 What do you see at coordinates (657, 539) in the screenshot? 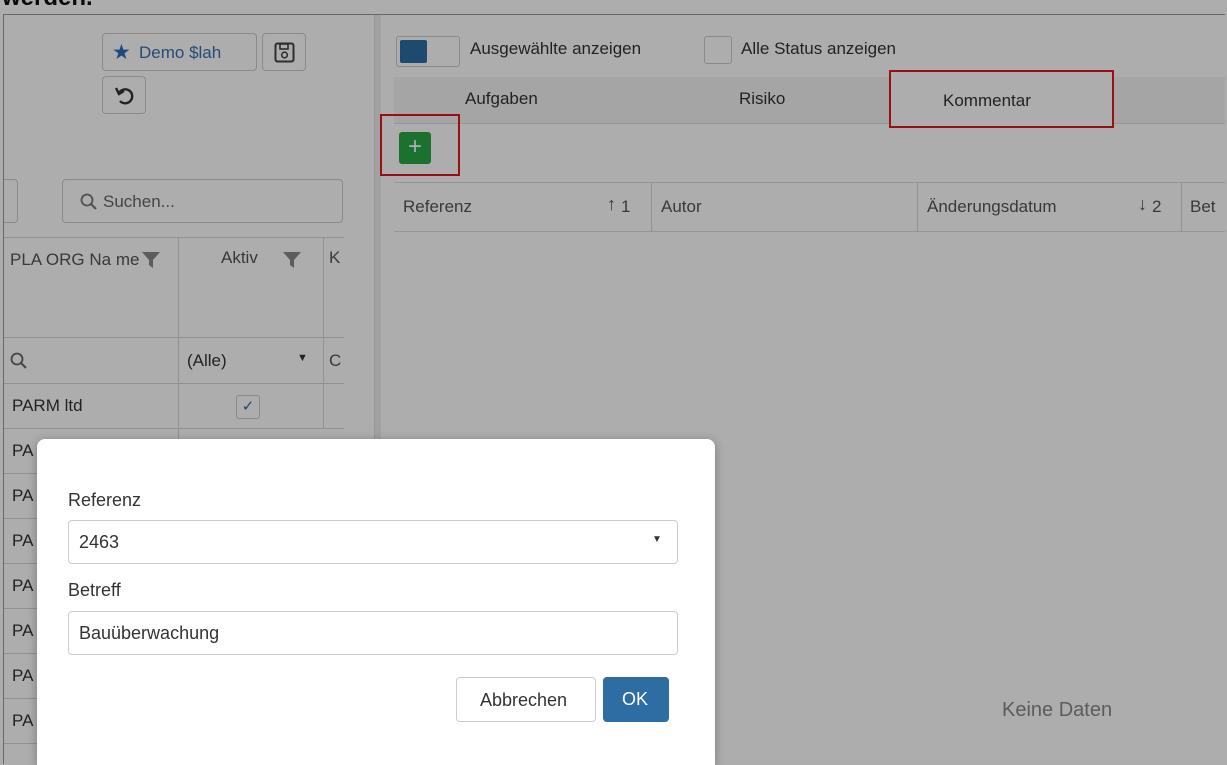
I see `caret-down-icon: ▼` at bounding box center [657, 539].